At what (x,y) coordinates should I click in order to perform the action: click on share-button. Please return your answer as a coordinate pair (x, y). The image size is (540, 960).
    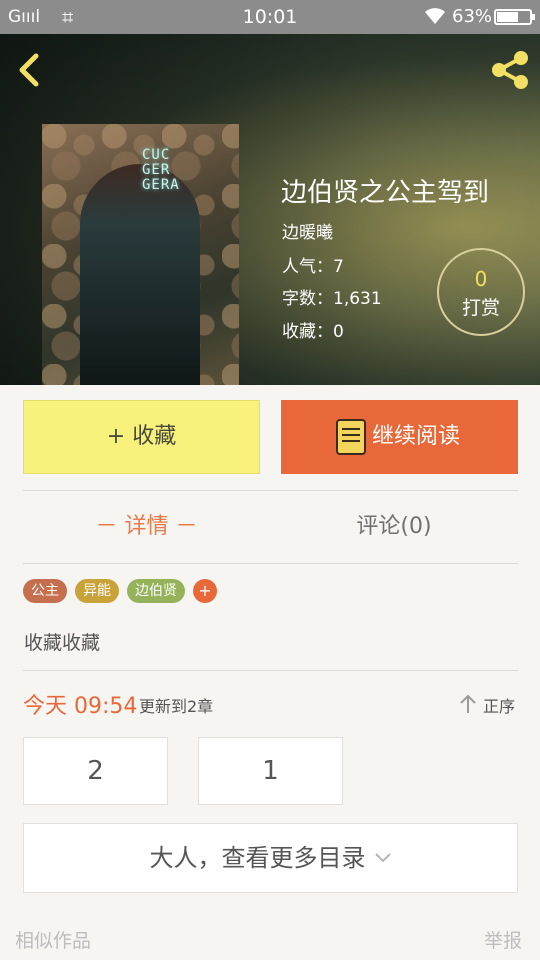
    Looking at the image, I should click on (510, 70).